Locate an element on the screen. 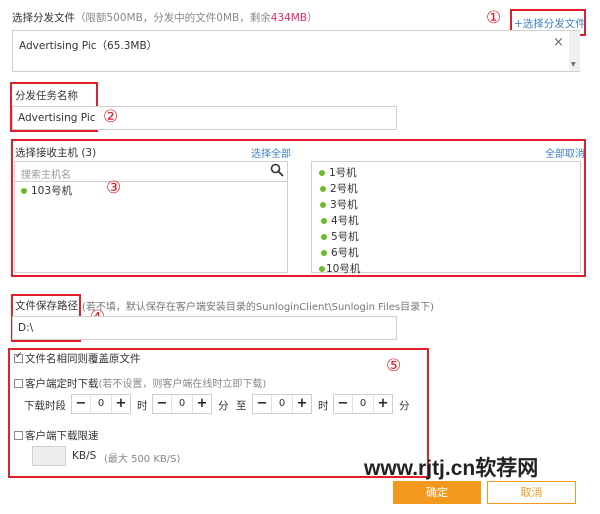 Image resolution: width=600 pixels, height=514 pixels. host-name: 4号机 is located at coordinates (345, 221).